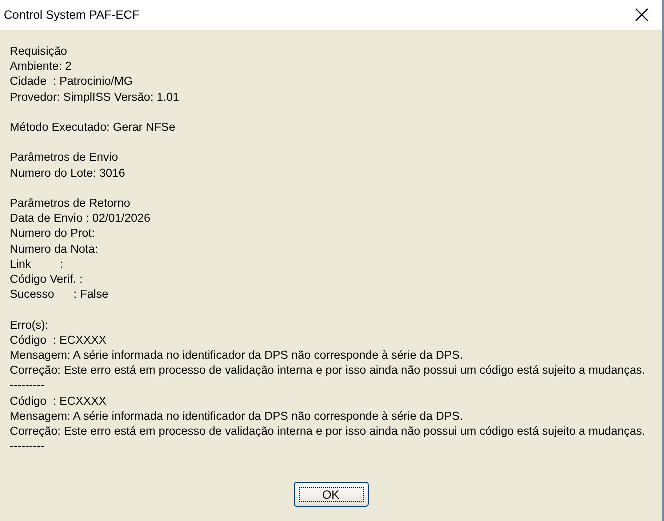  What do you see at coordinates (72, 15) in the screenshot?
I see `window-title: Control System PAF-ECF` at bounding box center [72, 15].